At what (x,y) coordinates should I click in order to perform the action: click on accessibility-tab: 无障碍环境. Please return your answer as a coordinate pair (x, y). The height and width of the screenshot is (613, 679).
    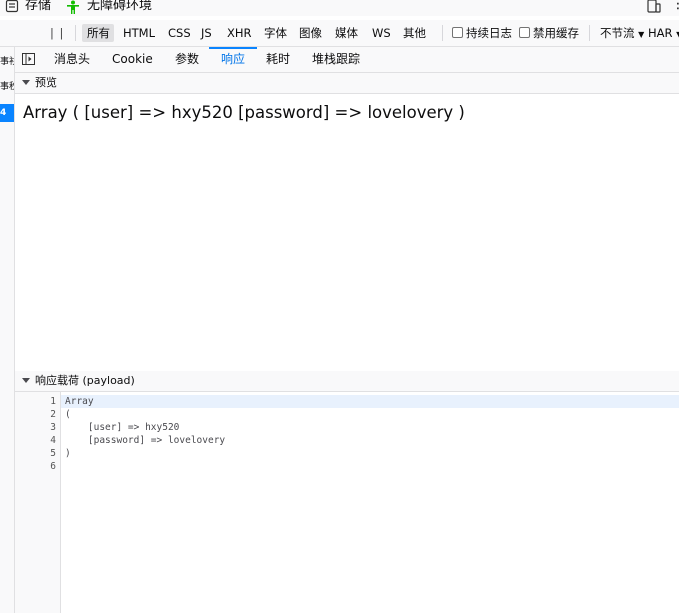
    Looking at the image, I should click on (119, 7).